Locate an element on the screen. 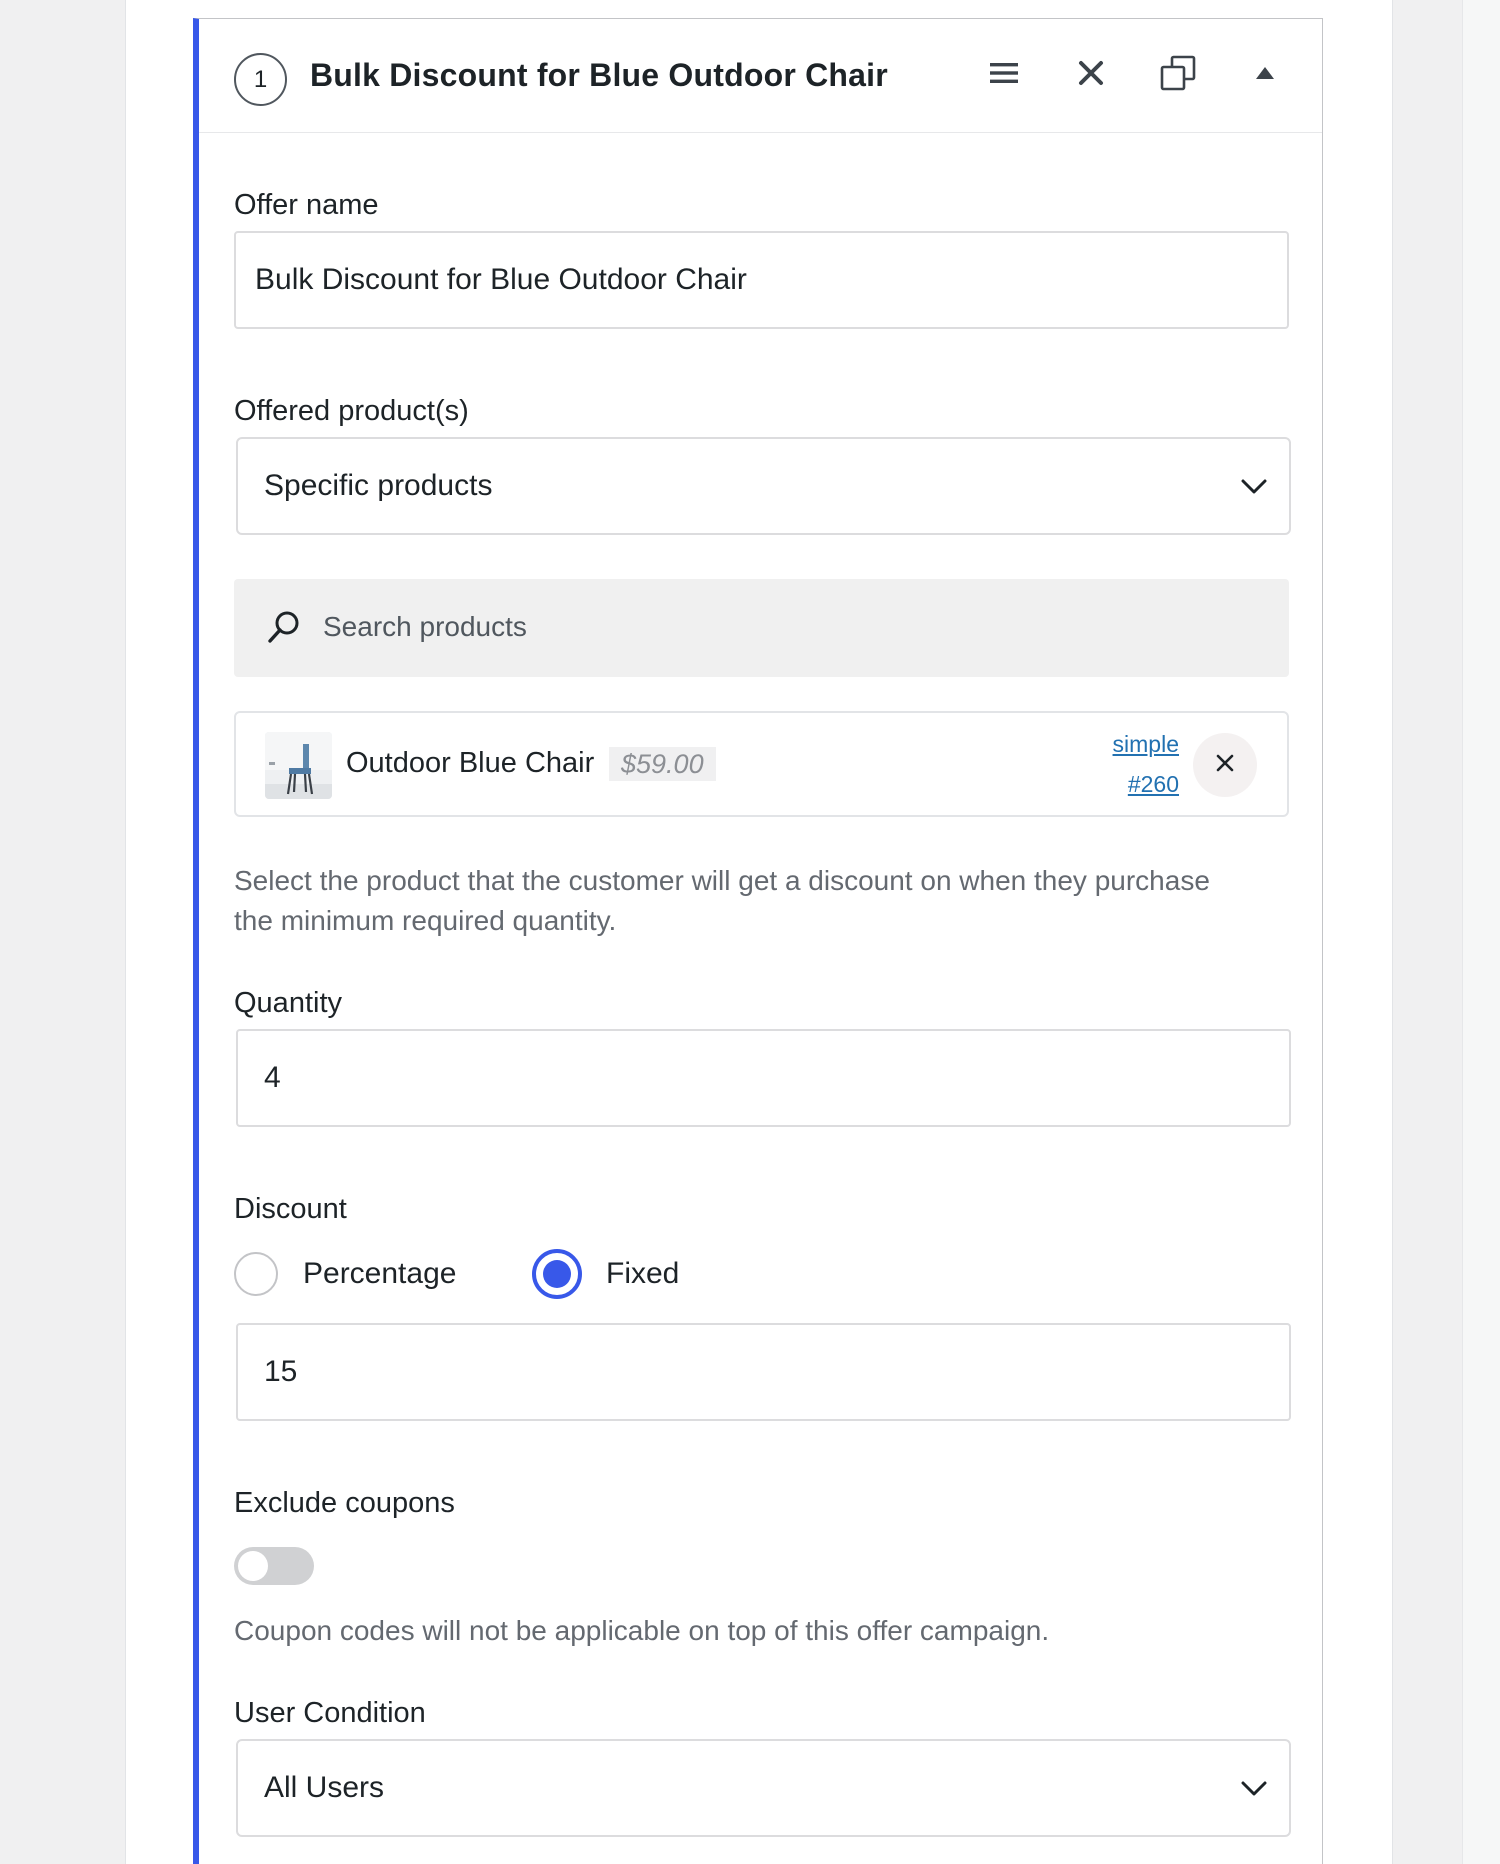 This screenshot has height=1864, width=1500. search-icon is located at coordinates (284, 629).